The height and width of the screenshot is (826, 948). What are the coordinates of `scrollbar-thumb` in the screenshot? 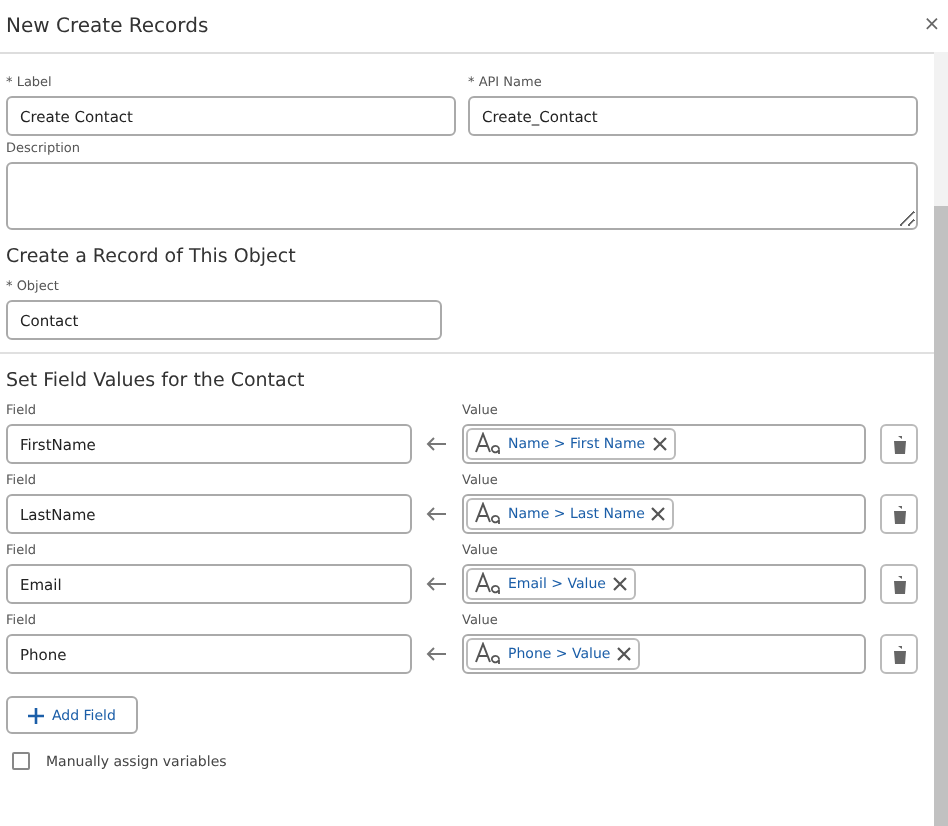 It's located at (941, 516).